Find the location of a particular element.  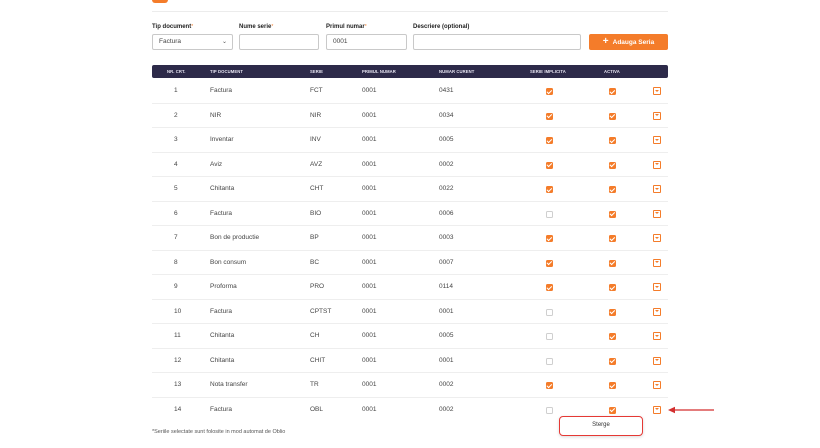

table-row: 12 Chitanta CHIT 0001 0001 is located at coordinates (410, 361).